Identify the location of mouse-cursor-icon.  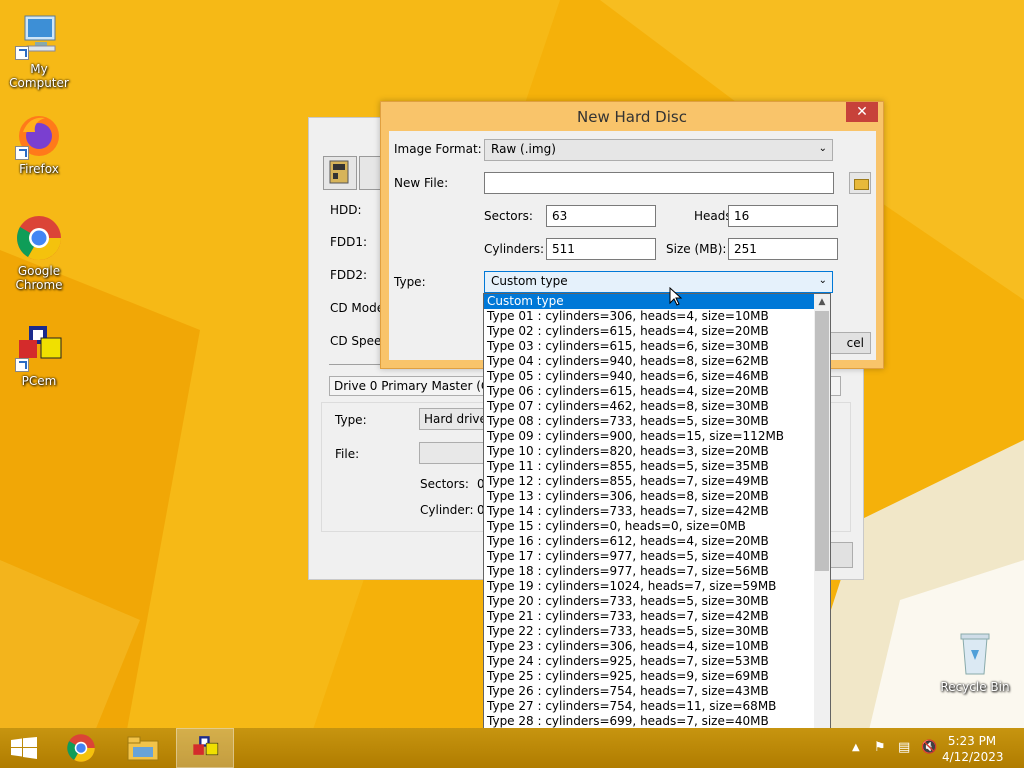
(676, 296).